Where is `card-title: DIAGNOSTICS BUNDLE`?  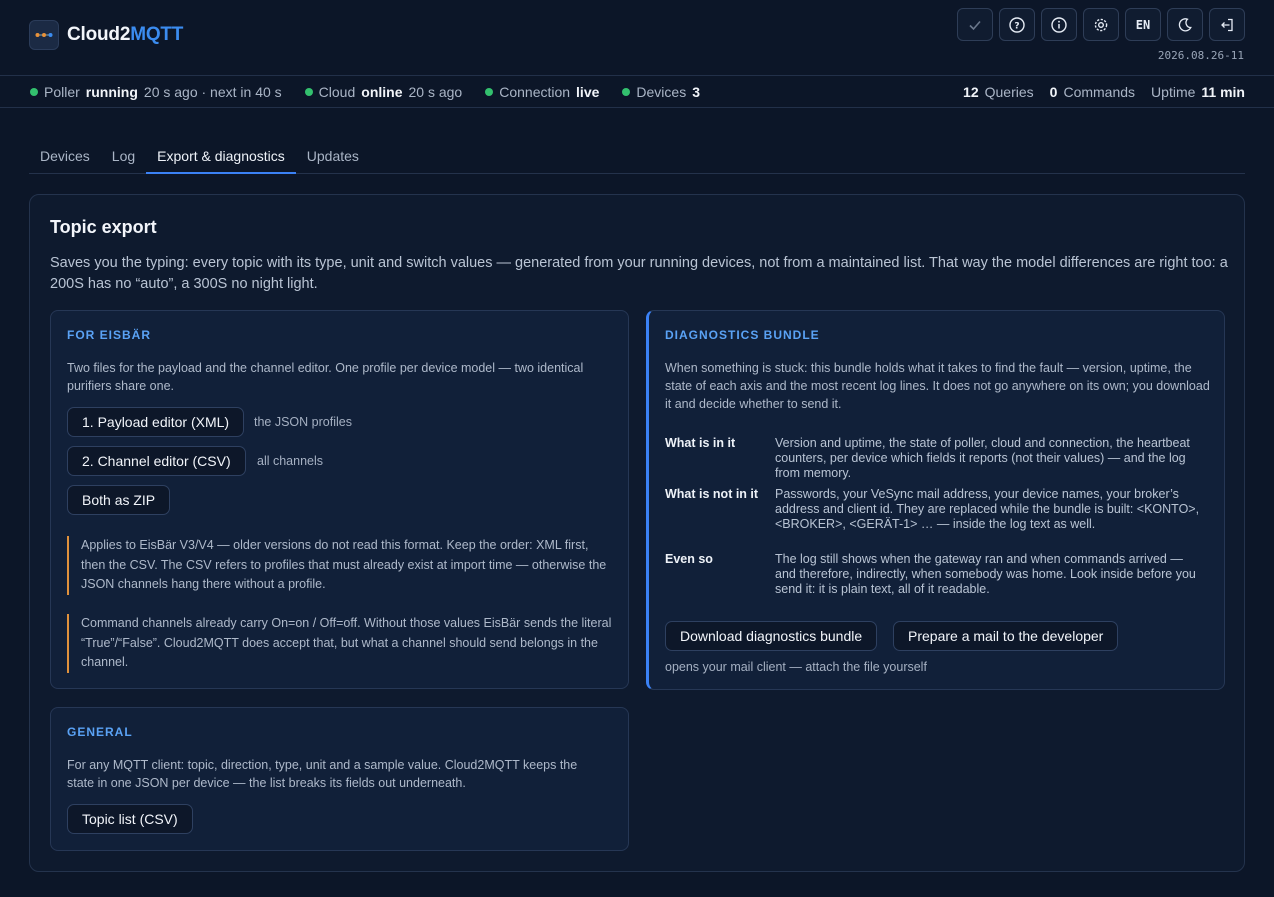
card-title: DIAGNOSTICS BUNDLE is located at coordinates (742, 335).